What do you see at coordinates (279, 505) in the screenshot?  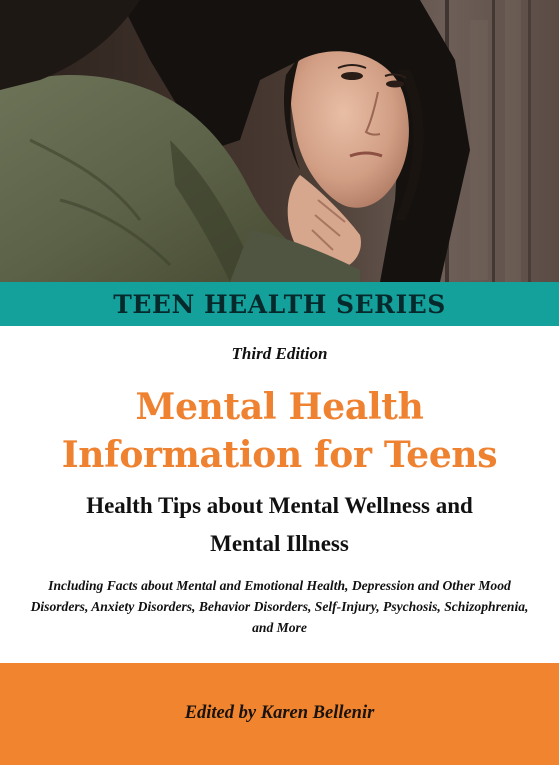 I see `book-subtitle-line-1: Health Tips about Mental Wellness and` at bounding box center [279, 505].